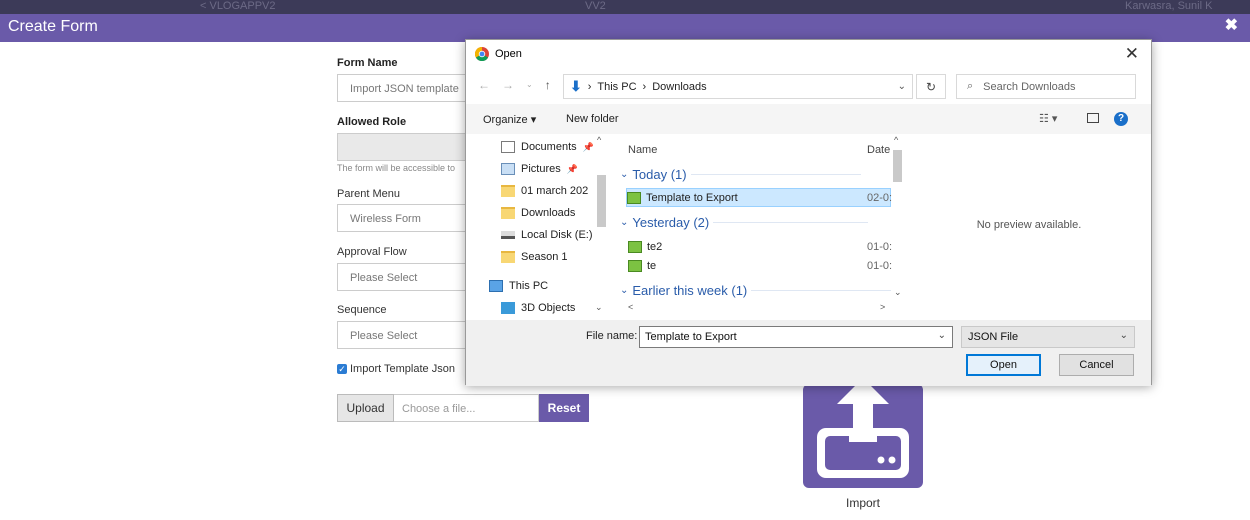 The height and width of the screenshot is (520, 1250). What do you see at coordinates (362, 310) in the screenshot?
I see `sequence-label: Sequence` at bounding box center [362, 310].